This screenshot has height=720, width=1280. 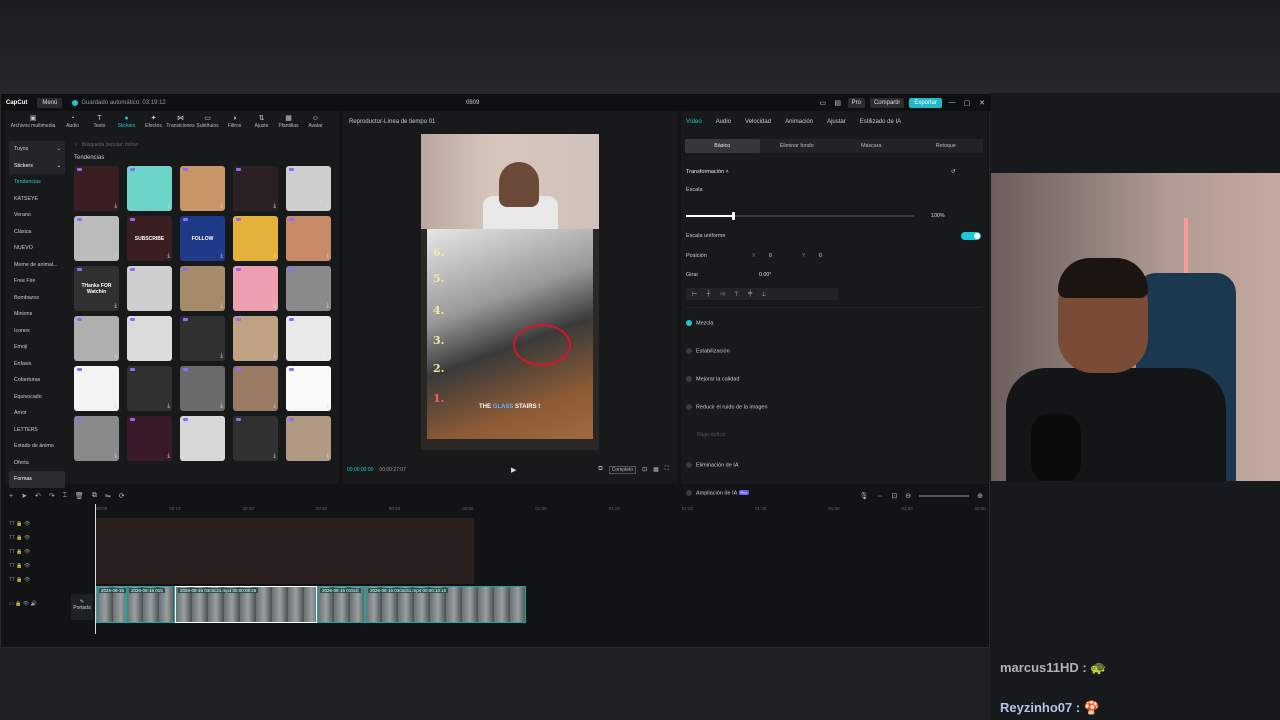 What do you see at coordinates (150, 604) in the screenshot?
I see `video-clip: 2026-08-15 015` at bounding box center [150, 604].